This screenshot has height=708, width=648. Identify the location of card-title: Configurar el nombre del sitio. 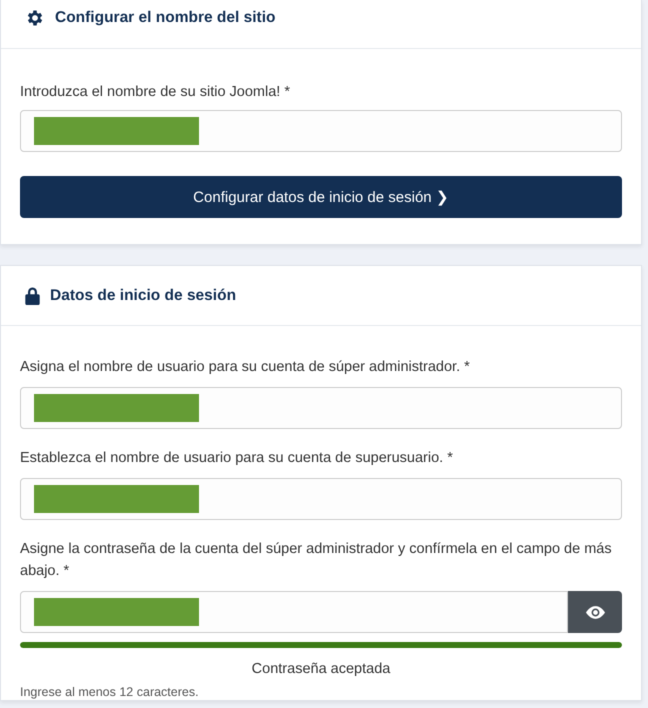
(165, 18).